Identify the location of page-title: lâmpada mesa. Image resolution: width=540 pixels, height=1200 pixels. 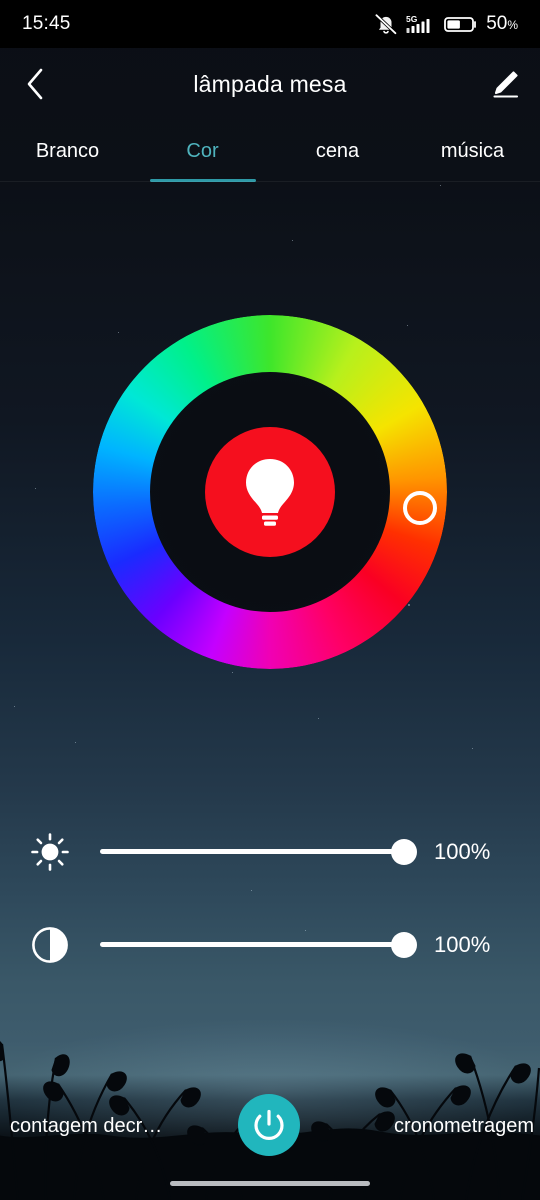
(270, 83).